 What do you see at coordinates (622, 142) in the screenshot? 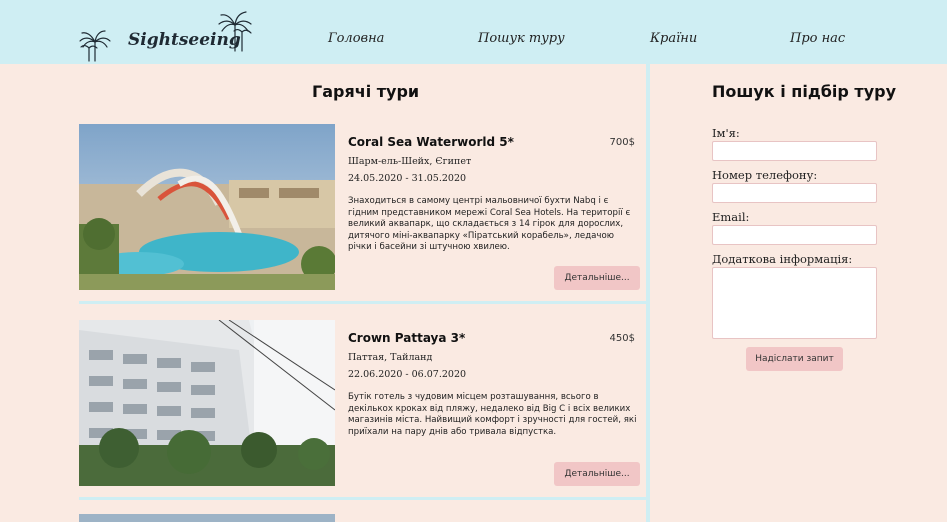
I see `tour-price: 700$` at bounding box center [622, 142].